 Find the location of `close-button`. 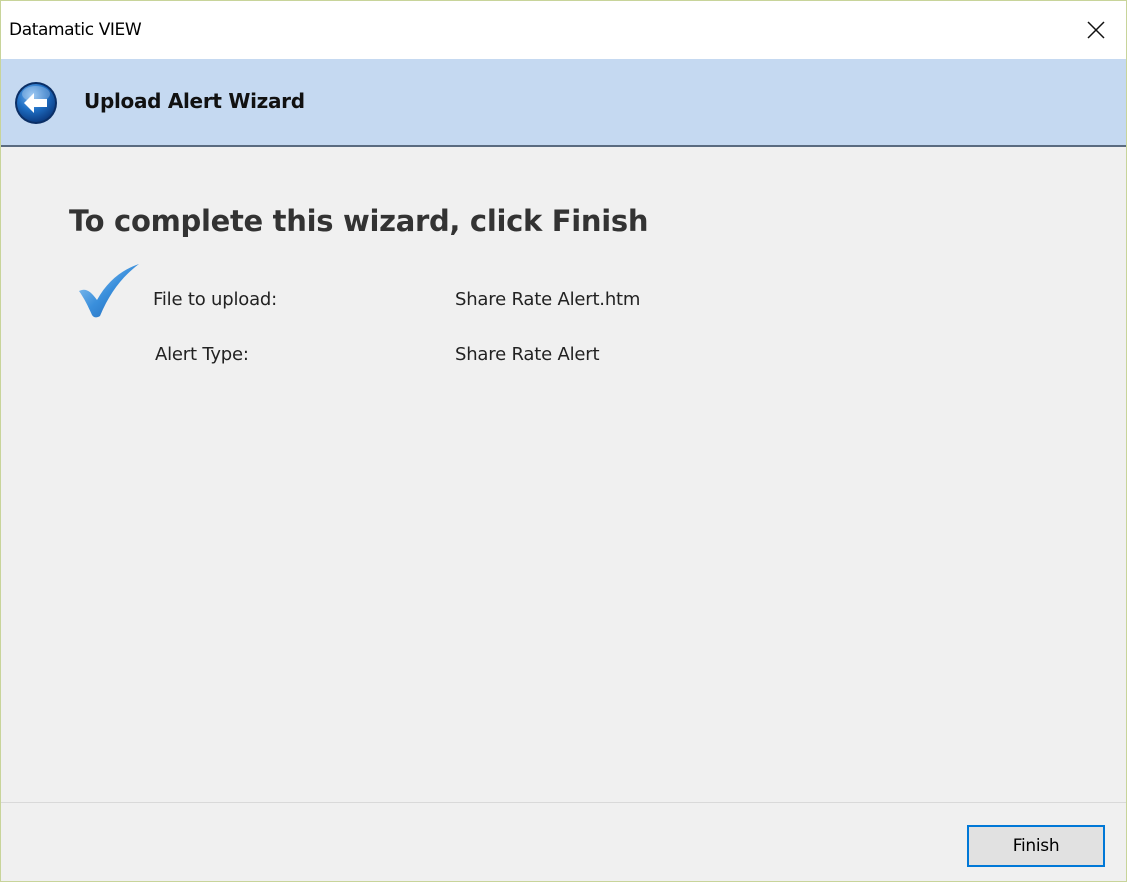

close-button is located at coordinates (1096, 30).